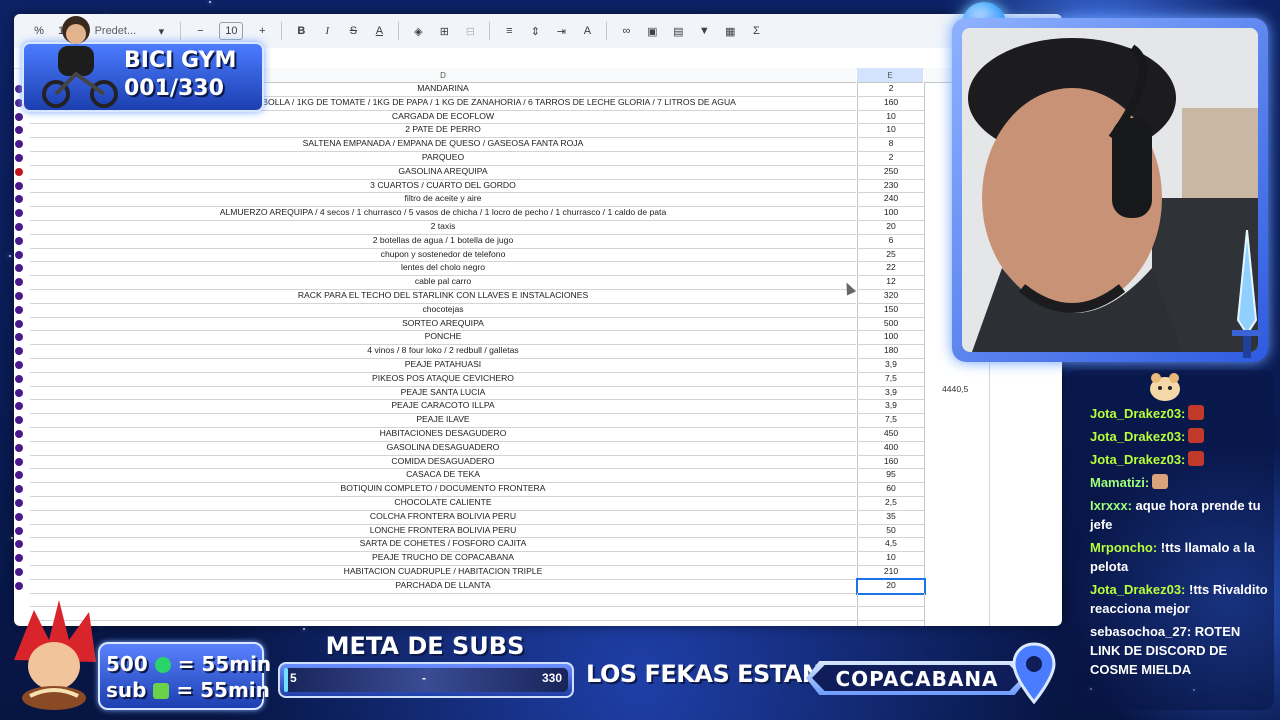  I want to click on cell-description: PEAJE SANTA LUCIA, so click(443, 393).